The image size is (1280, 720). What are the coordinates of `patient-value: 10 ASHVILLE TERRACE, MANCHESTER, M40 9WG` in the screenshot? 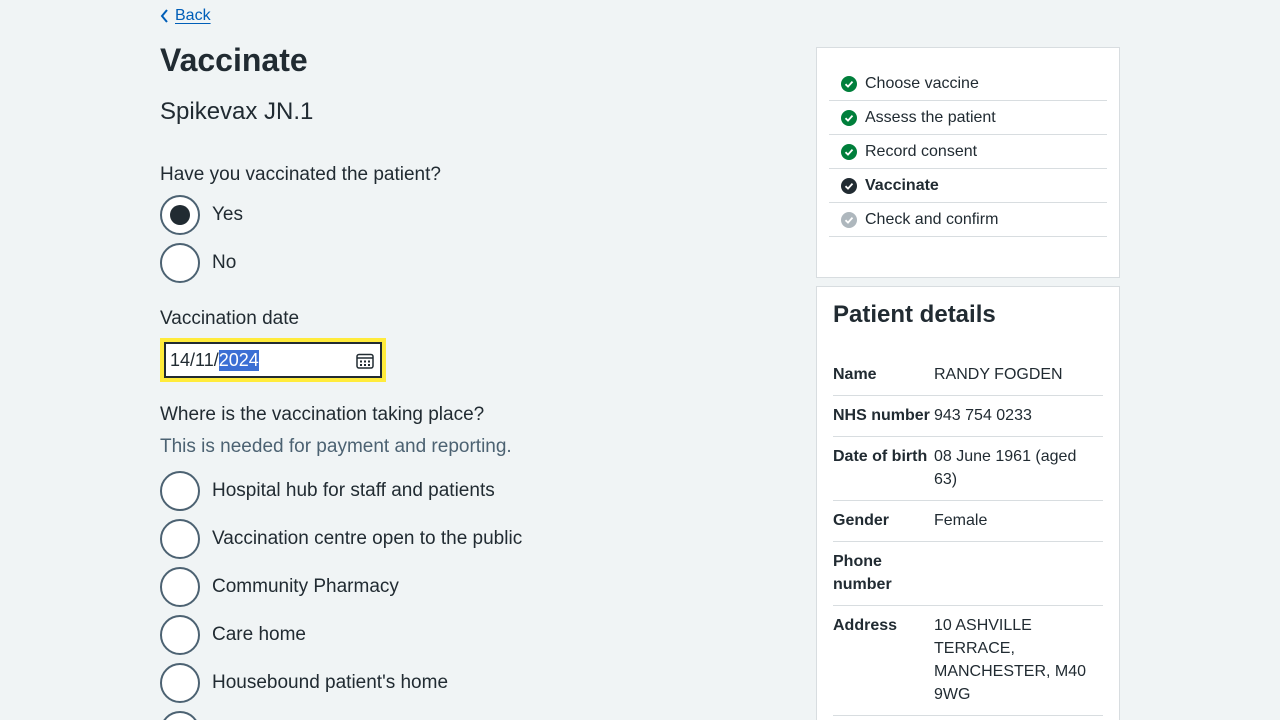 It's located at (1010, 660).